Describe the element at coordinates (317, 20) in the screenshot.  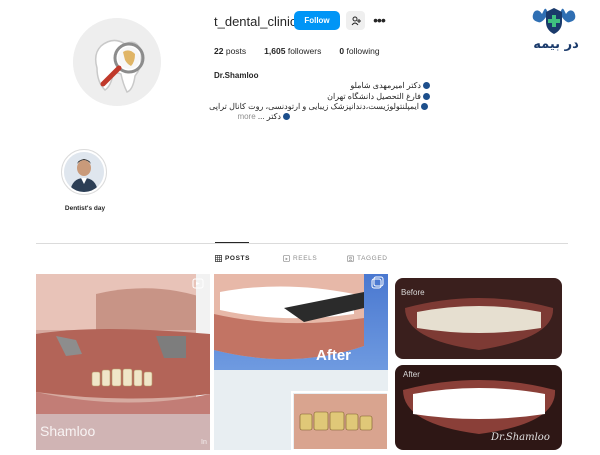
I see `follow-button: Follow` at that location.